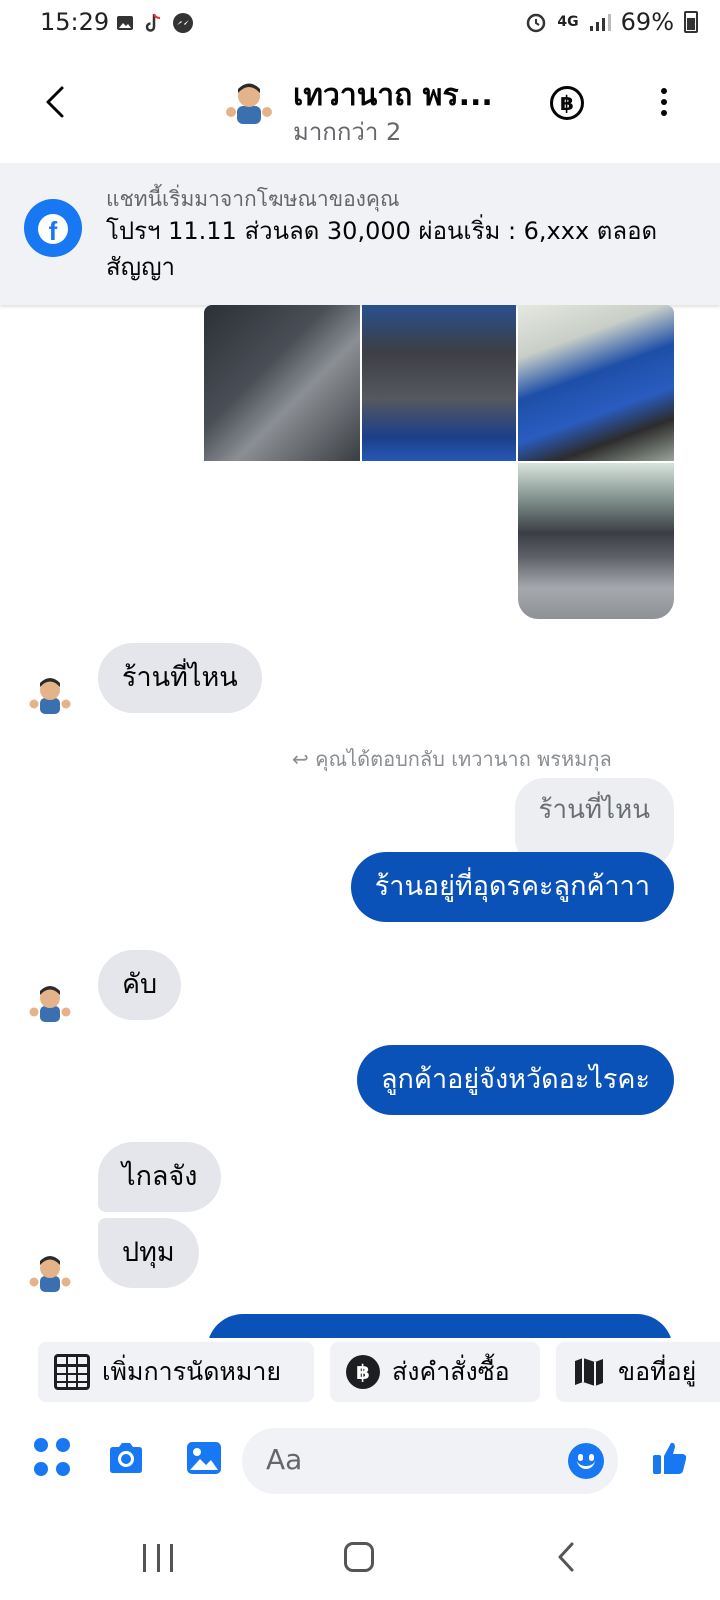 This screenshot has height=1600, width=720. I want to click on outgoing-message: ลูกค้าอยู่จังหวัดอะไรคะ, so click(515, 1080).